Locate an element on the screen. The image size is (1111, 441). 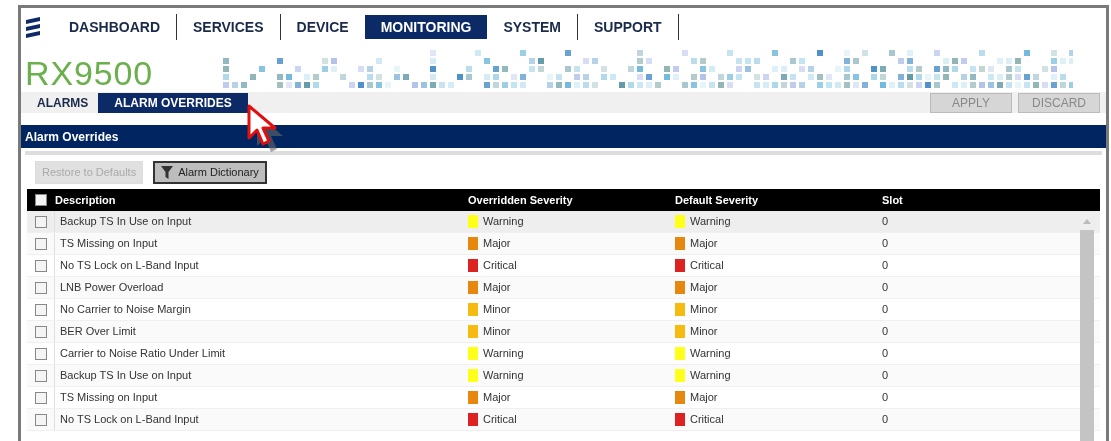
description-cell-text: No Carrier to Noise Margin is located at coordinates (125, 310).